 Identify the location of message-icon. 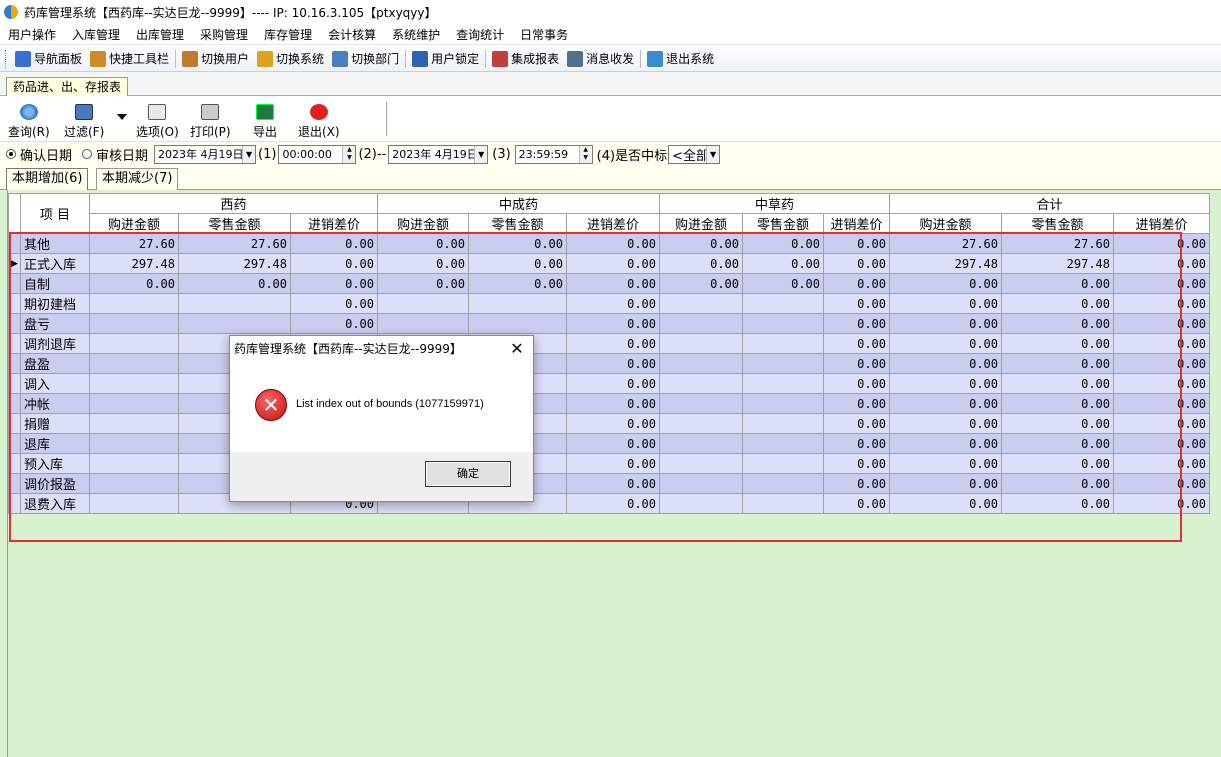
(575, 58).